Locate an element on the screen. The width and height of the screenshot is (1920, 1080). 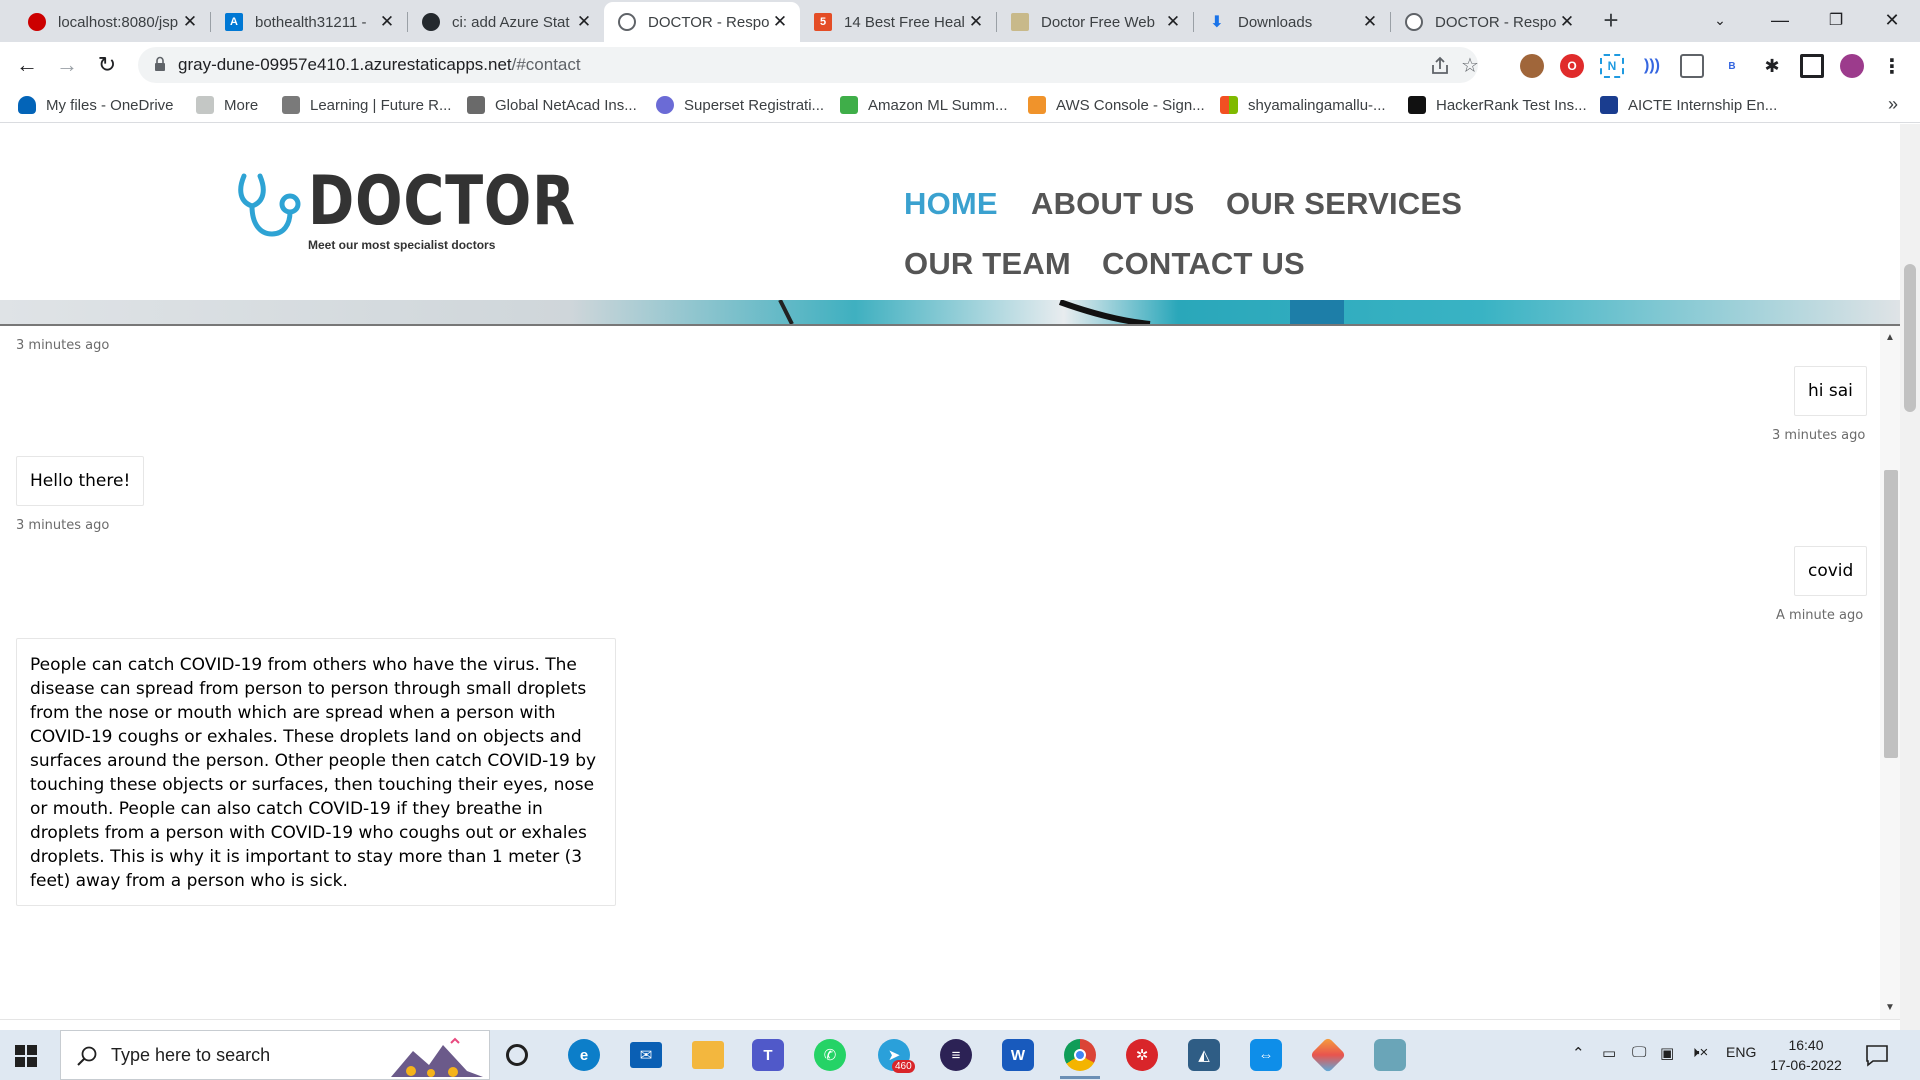
url-path: /#contact is located at coordinates (546, 64).